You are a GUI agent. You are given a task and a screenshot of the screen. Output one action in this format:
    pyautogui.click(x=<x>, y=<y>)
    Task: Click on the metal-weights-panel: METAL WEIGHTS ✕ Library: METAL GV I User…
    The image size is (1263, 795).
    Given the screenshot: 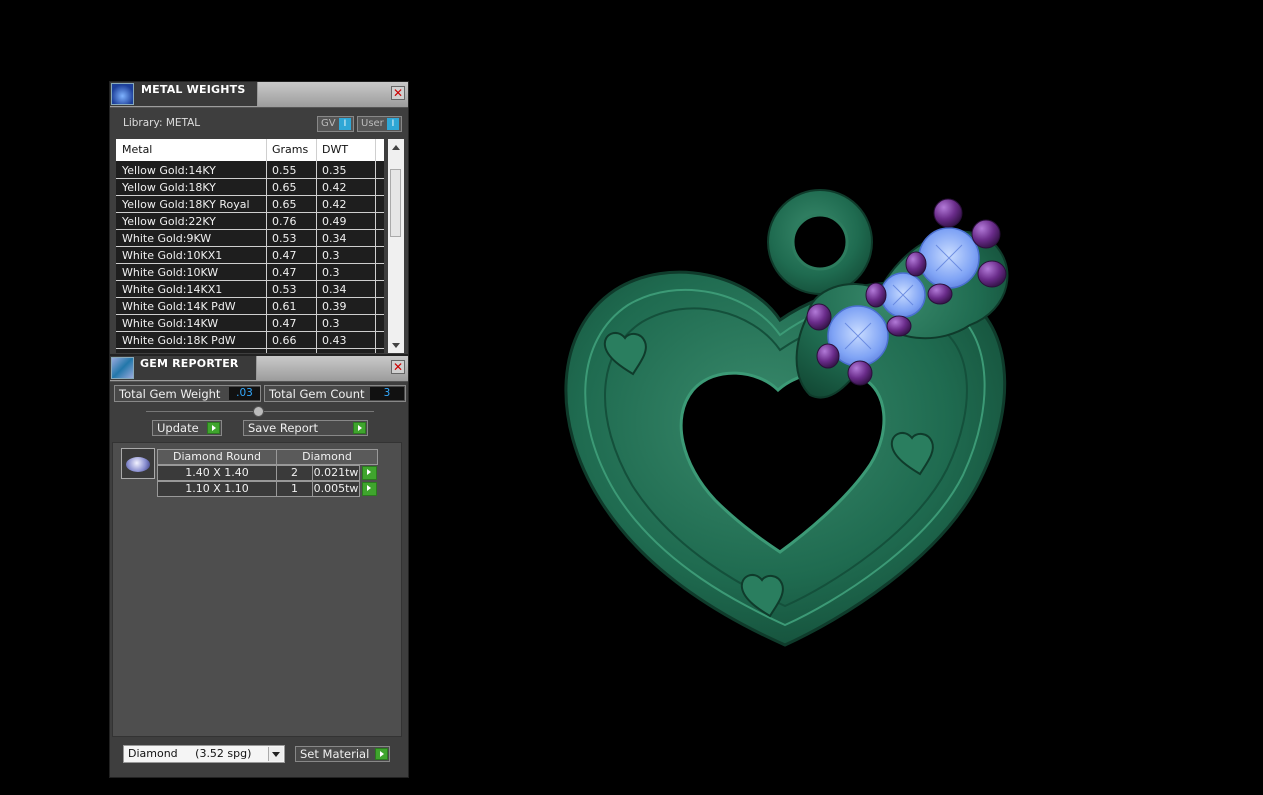 What is the action you would take?
    pyautogui.click(x=259, y=218)
    